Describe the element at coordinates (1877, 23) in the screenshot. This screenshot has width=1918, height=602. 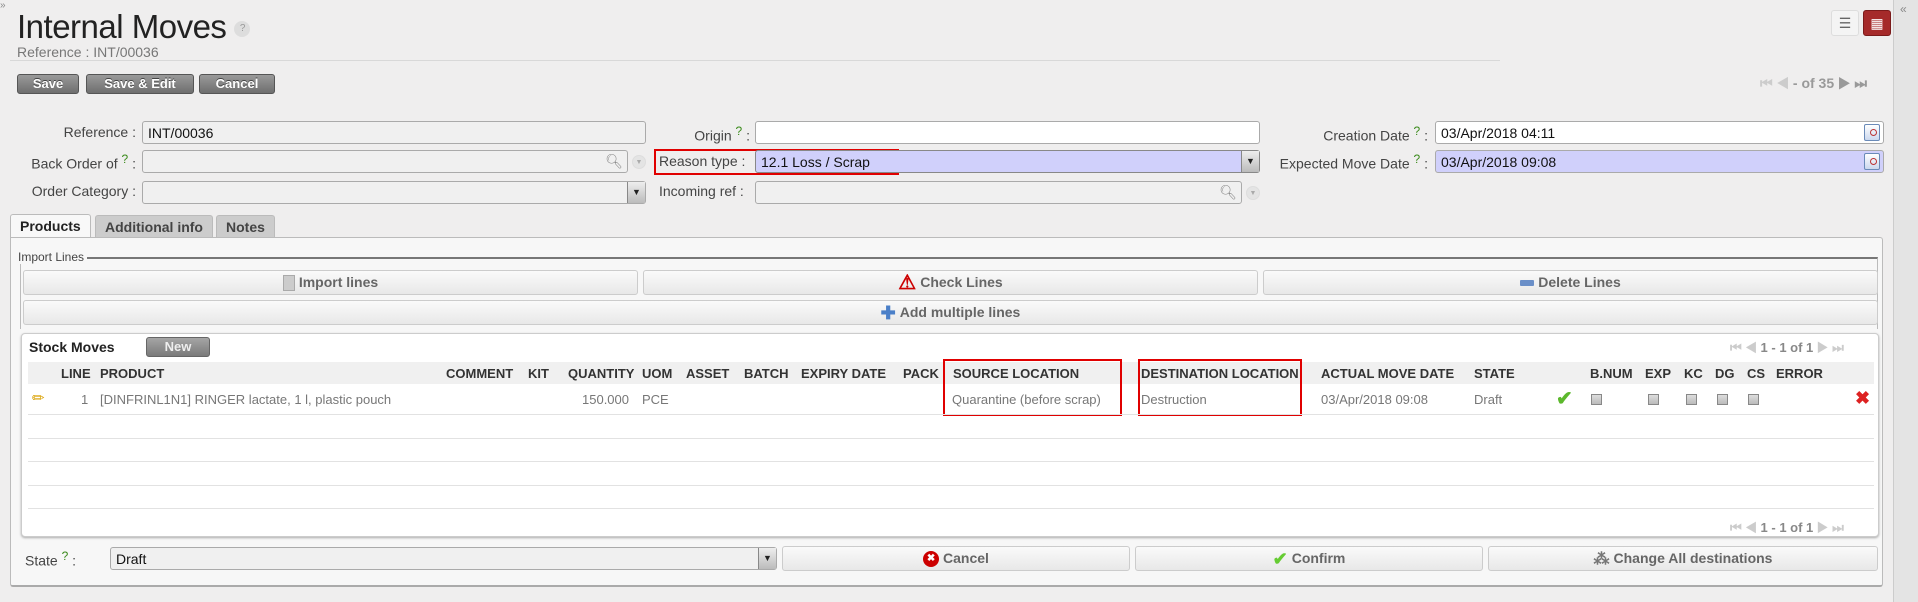
I see `form-view-icon: ▦` at that location.